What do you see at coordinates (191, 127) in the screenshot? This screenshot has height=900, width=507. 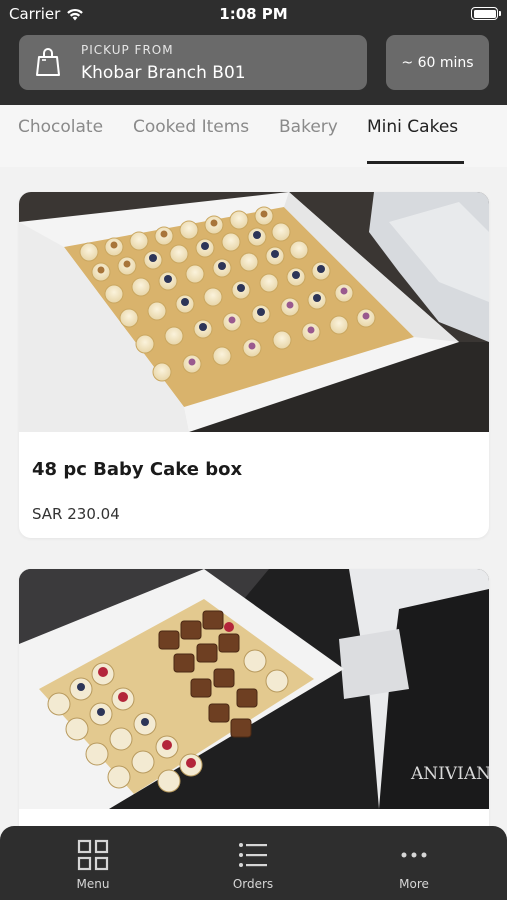 I see `tab-cooked-items: Cooked Items` at bounding box center [191, 127].